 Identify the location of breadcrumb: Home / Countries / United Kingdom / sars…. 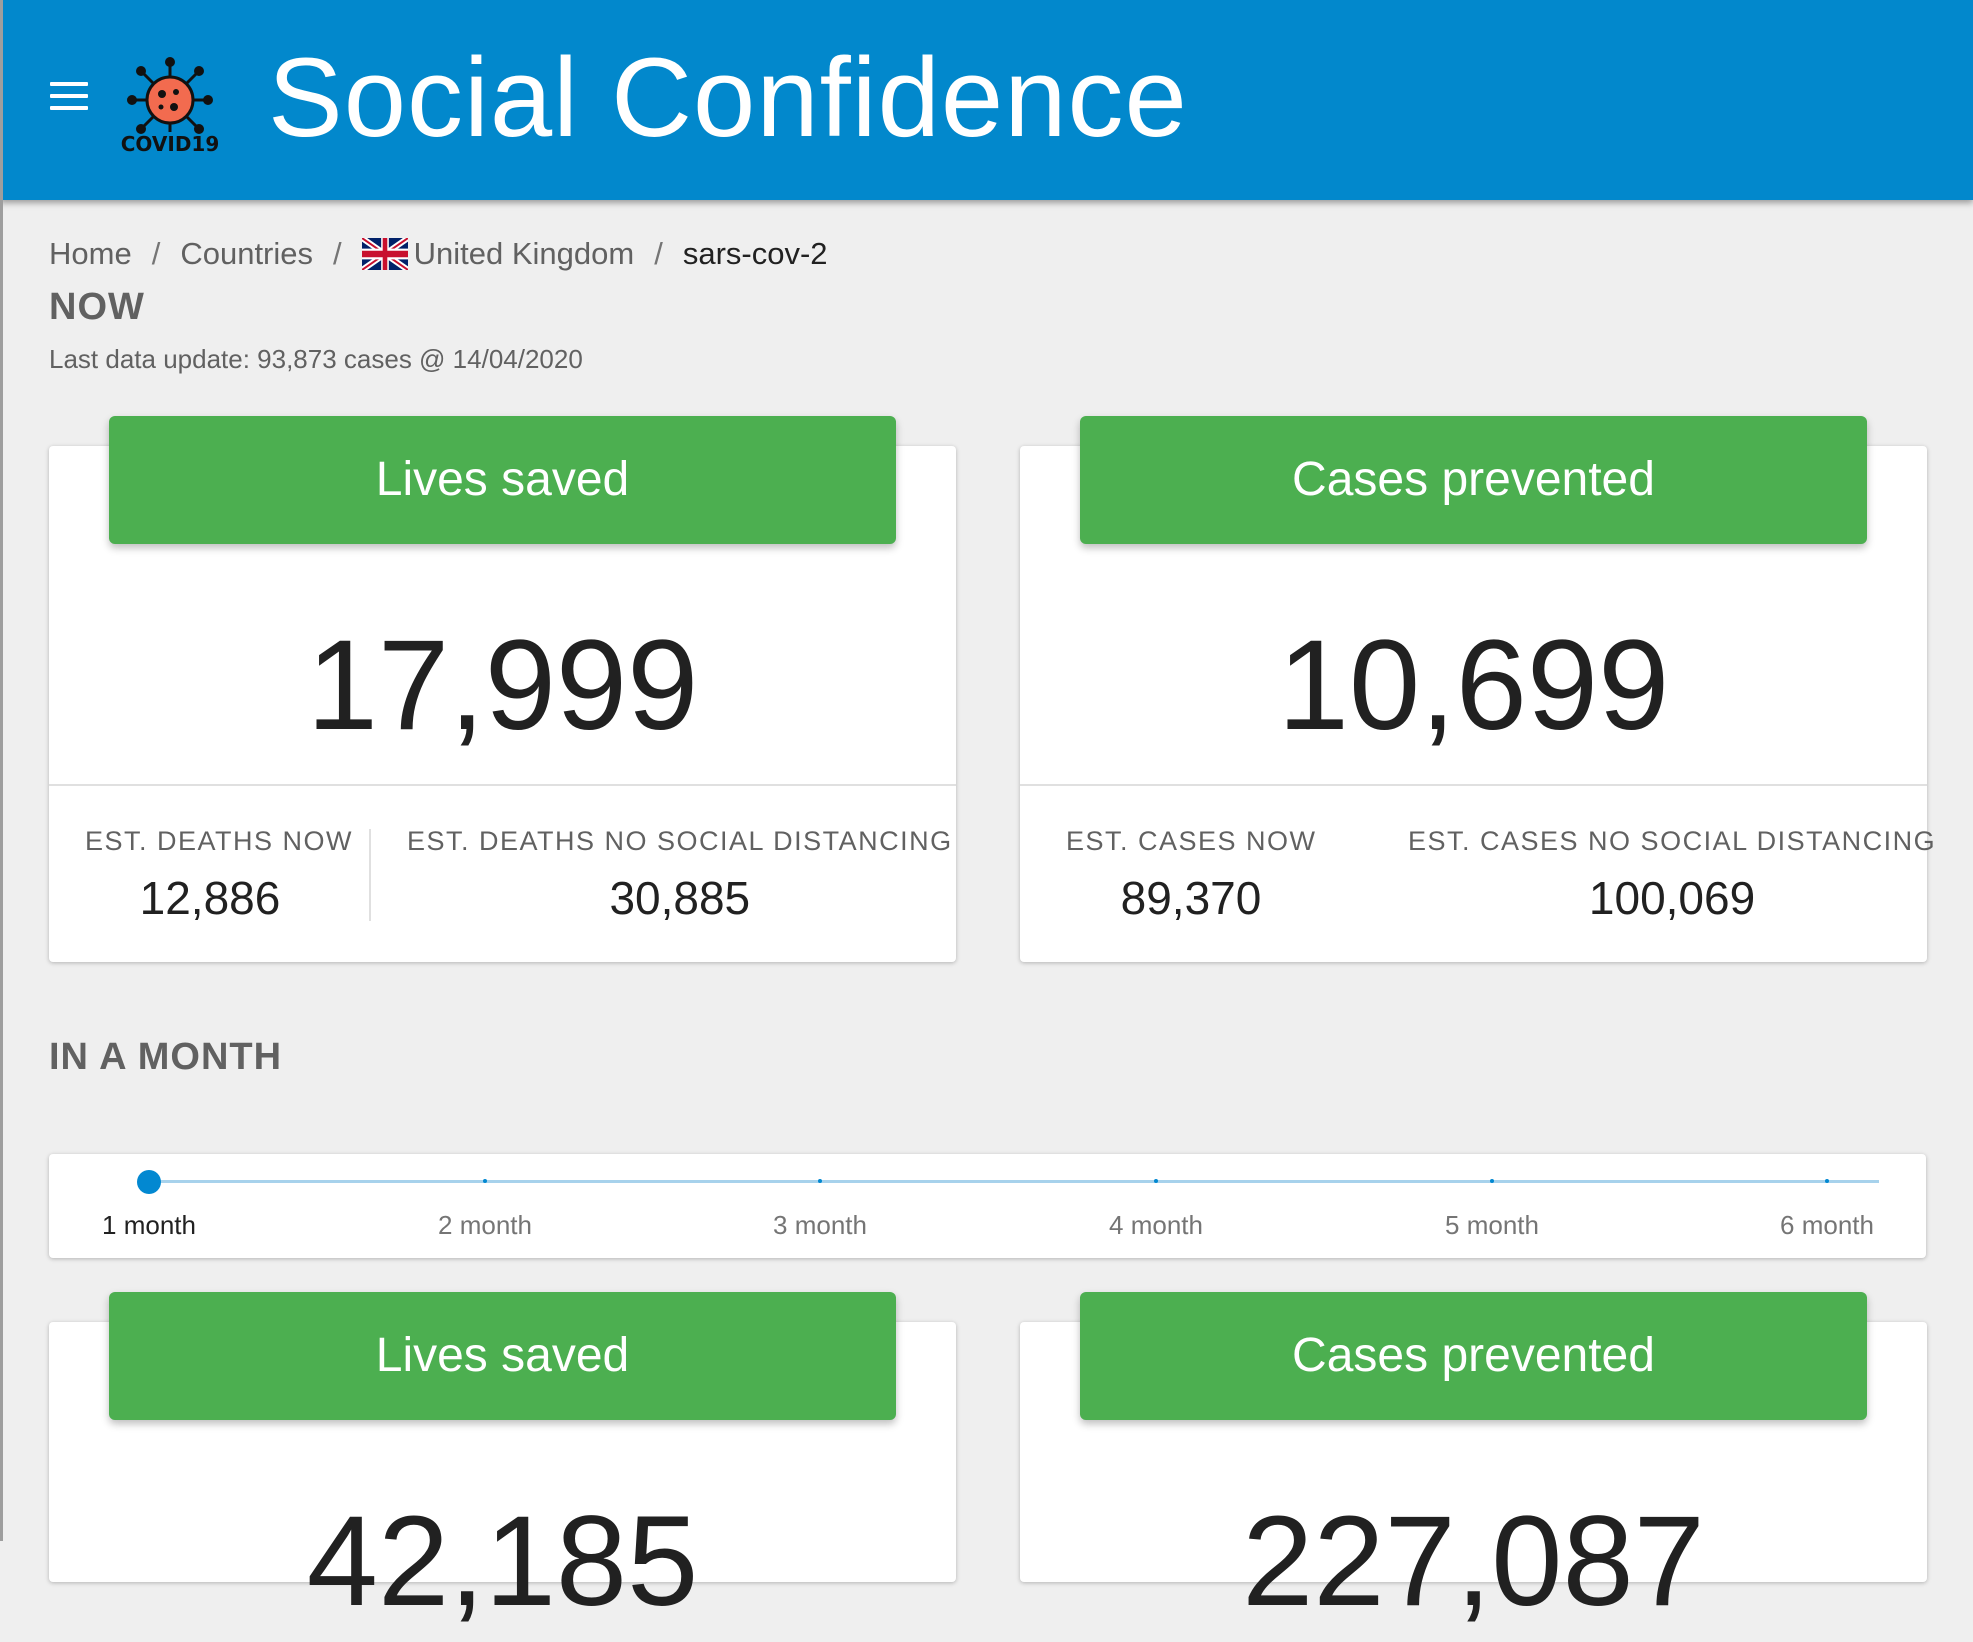
(438, 254).